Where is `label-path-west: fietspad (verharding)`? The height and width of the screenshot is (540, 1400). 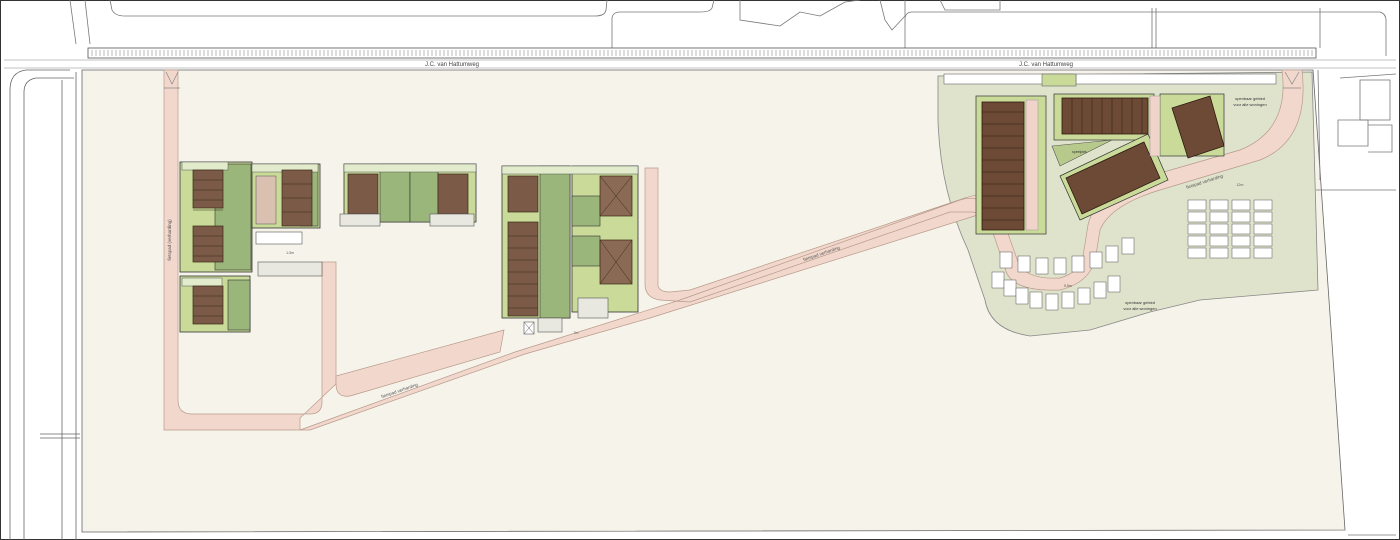 label-path-west: fietspad (verharding) is located at coordinates (169, 240).